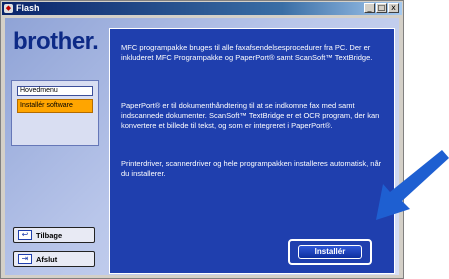 Image resolution: width=449 pixels, height=279 pixels. What do you see at coordinates (369, 8) in the screenshot?
I see `minimize-button: _` at bounding box center [369, 8].